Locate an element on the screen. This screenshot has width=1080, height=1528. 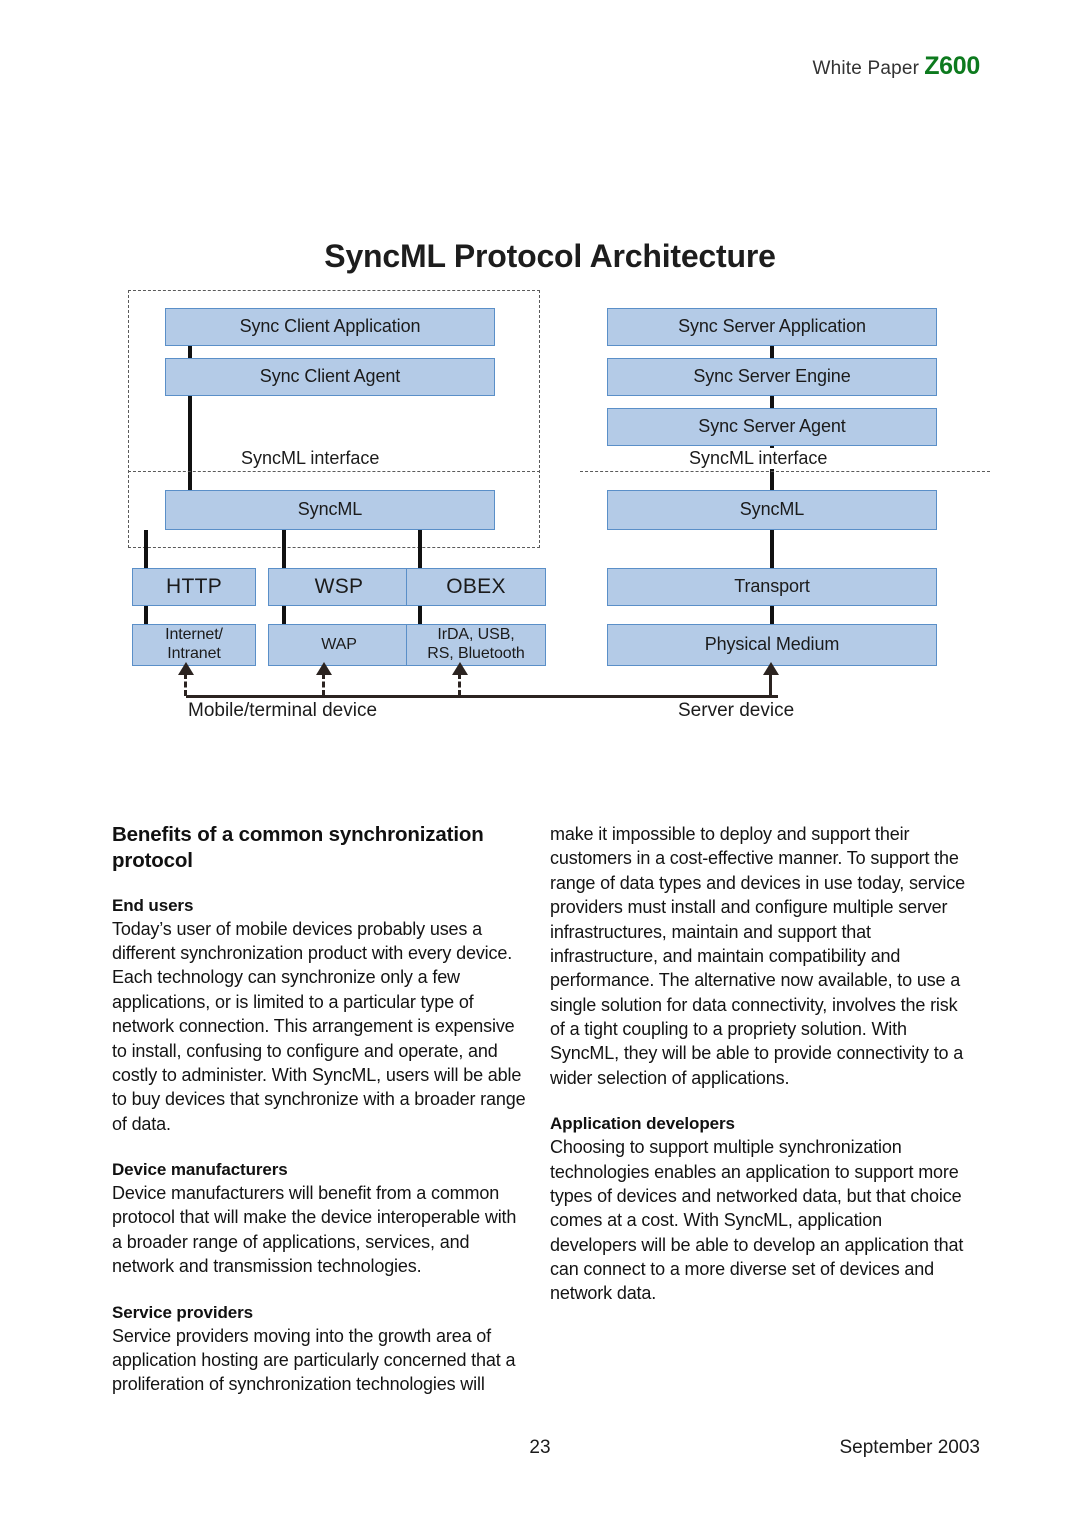
arrow-mobile-internet is located at coordinates (186, 679).